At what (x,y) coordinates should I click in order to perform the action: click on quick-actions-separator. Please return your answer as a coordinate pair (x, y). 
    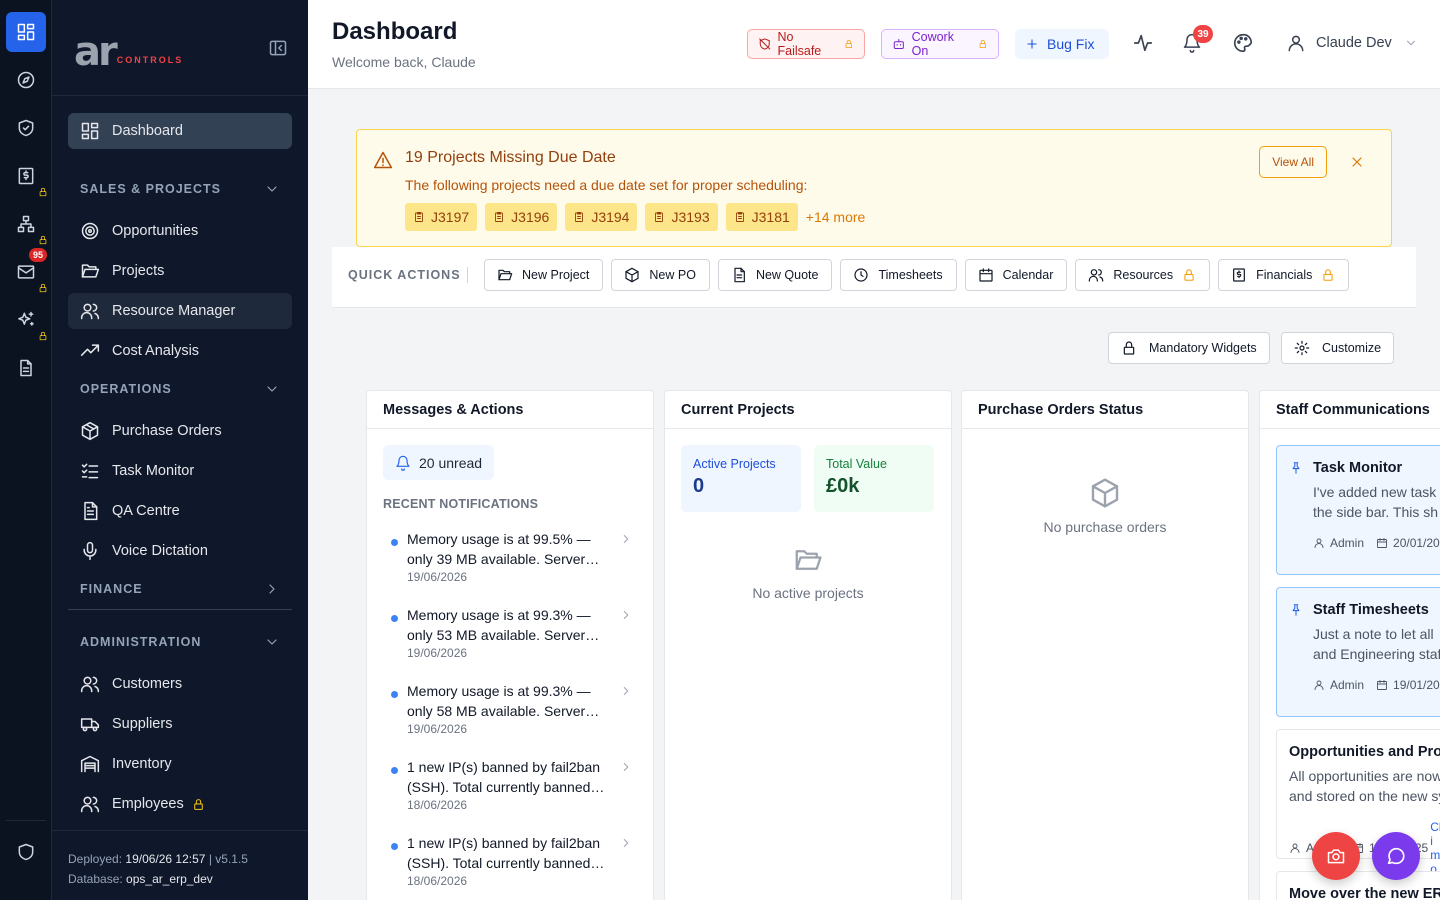
    Looking at the image, I should click on (467, 275).